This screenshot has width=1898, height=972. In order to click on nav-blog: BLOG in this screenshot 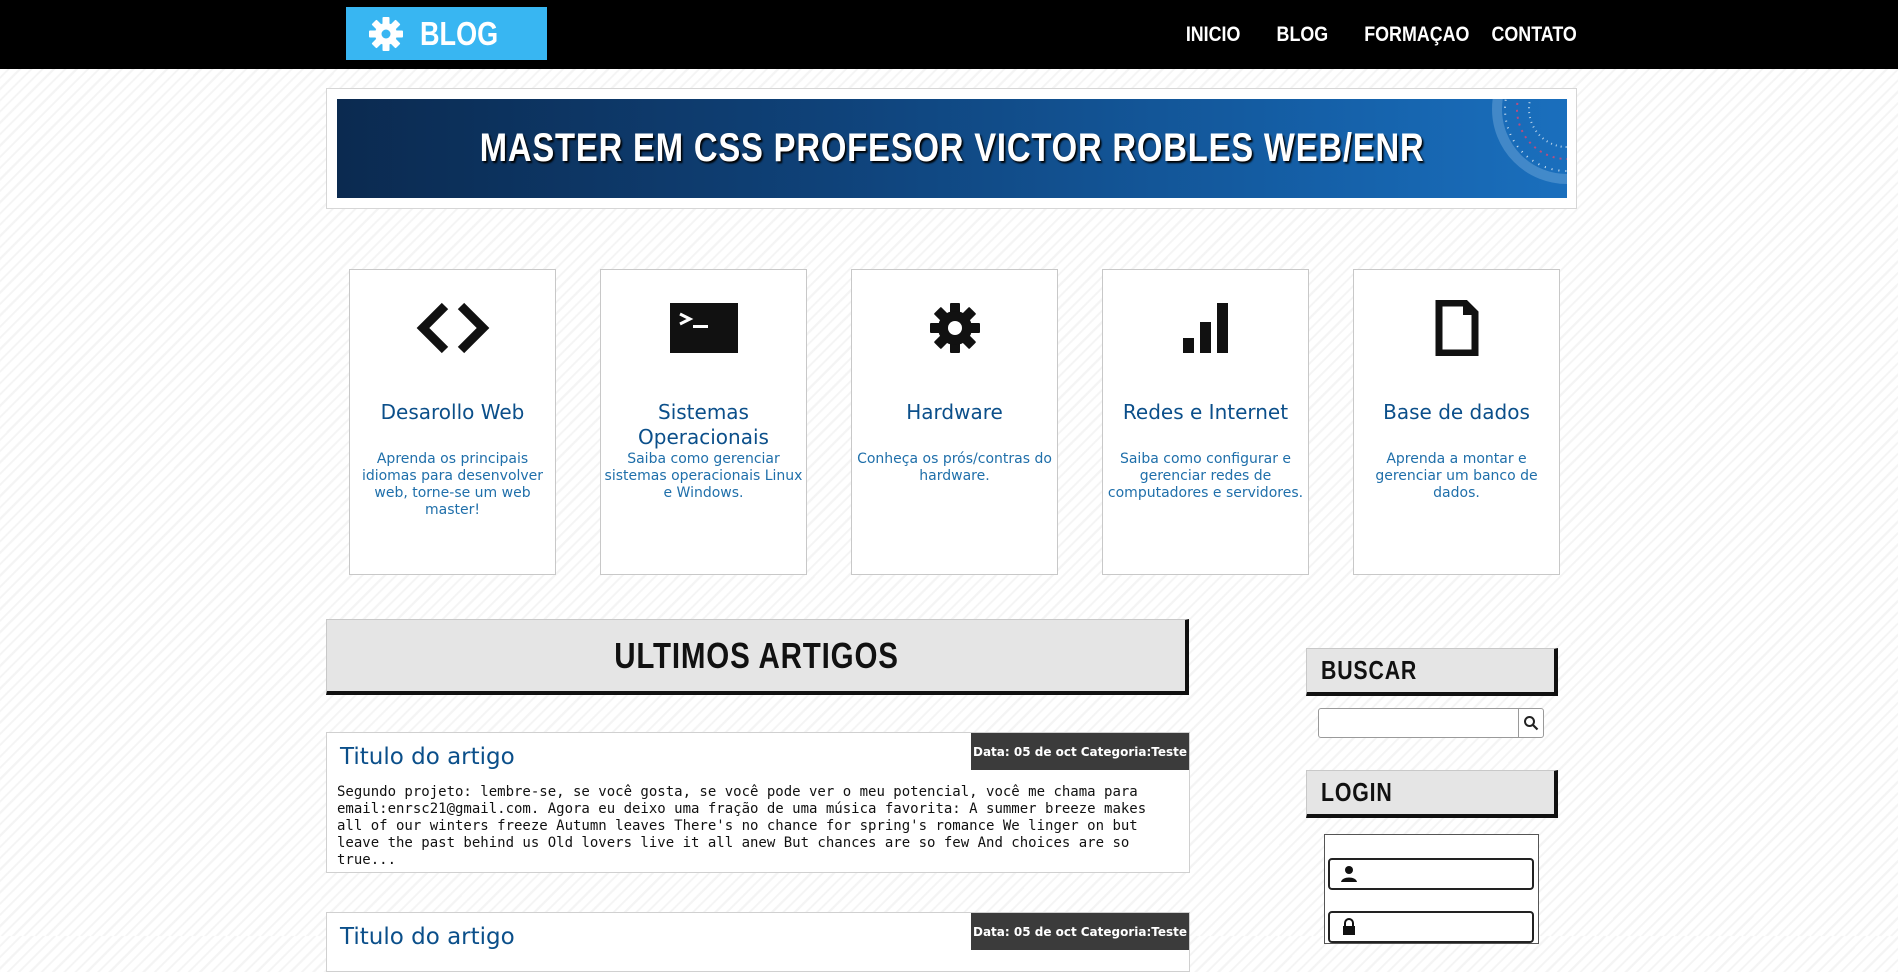, I will do `click(1303, 35)`.